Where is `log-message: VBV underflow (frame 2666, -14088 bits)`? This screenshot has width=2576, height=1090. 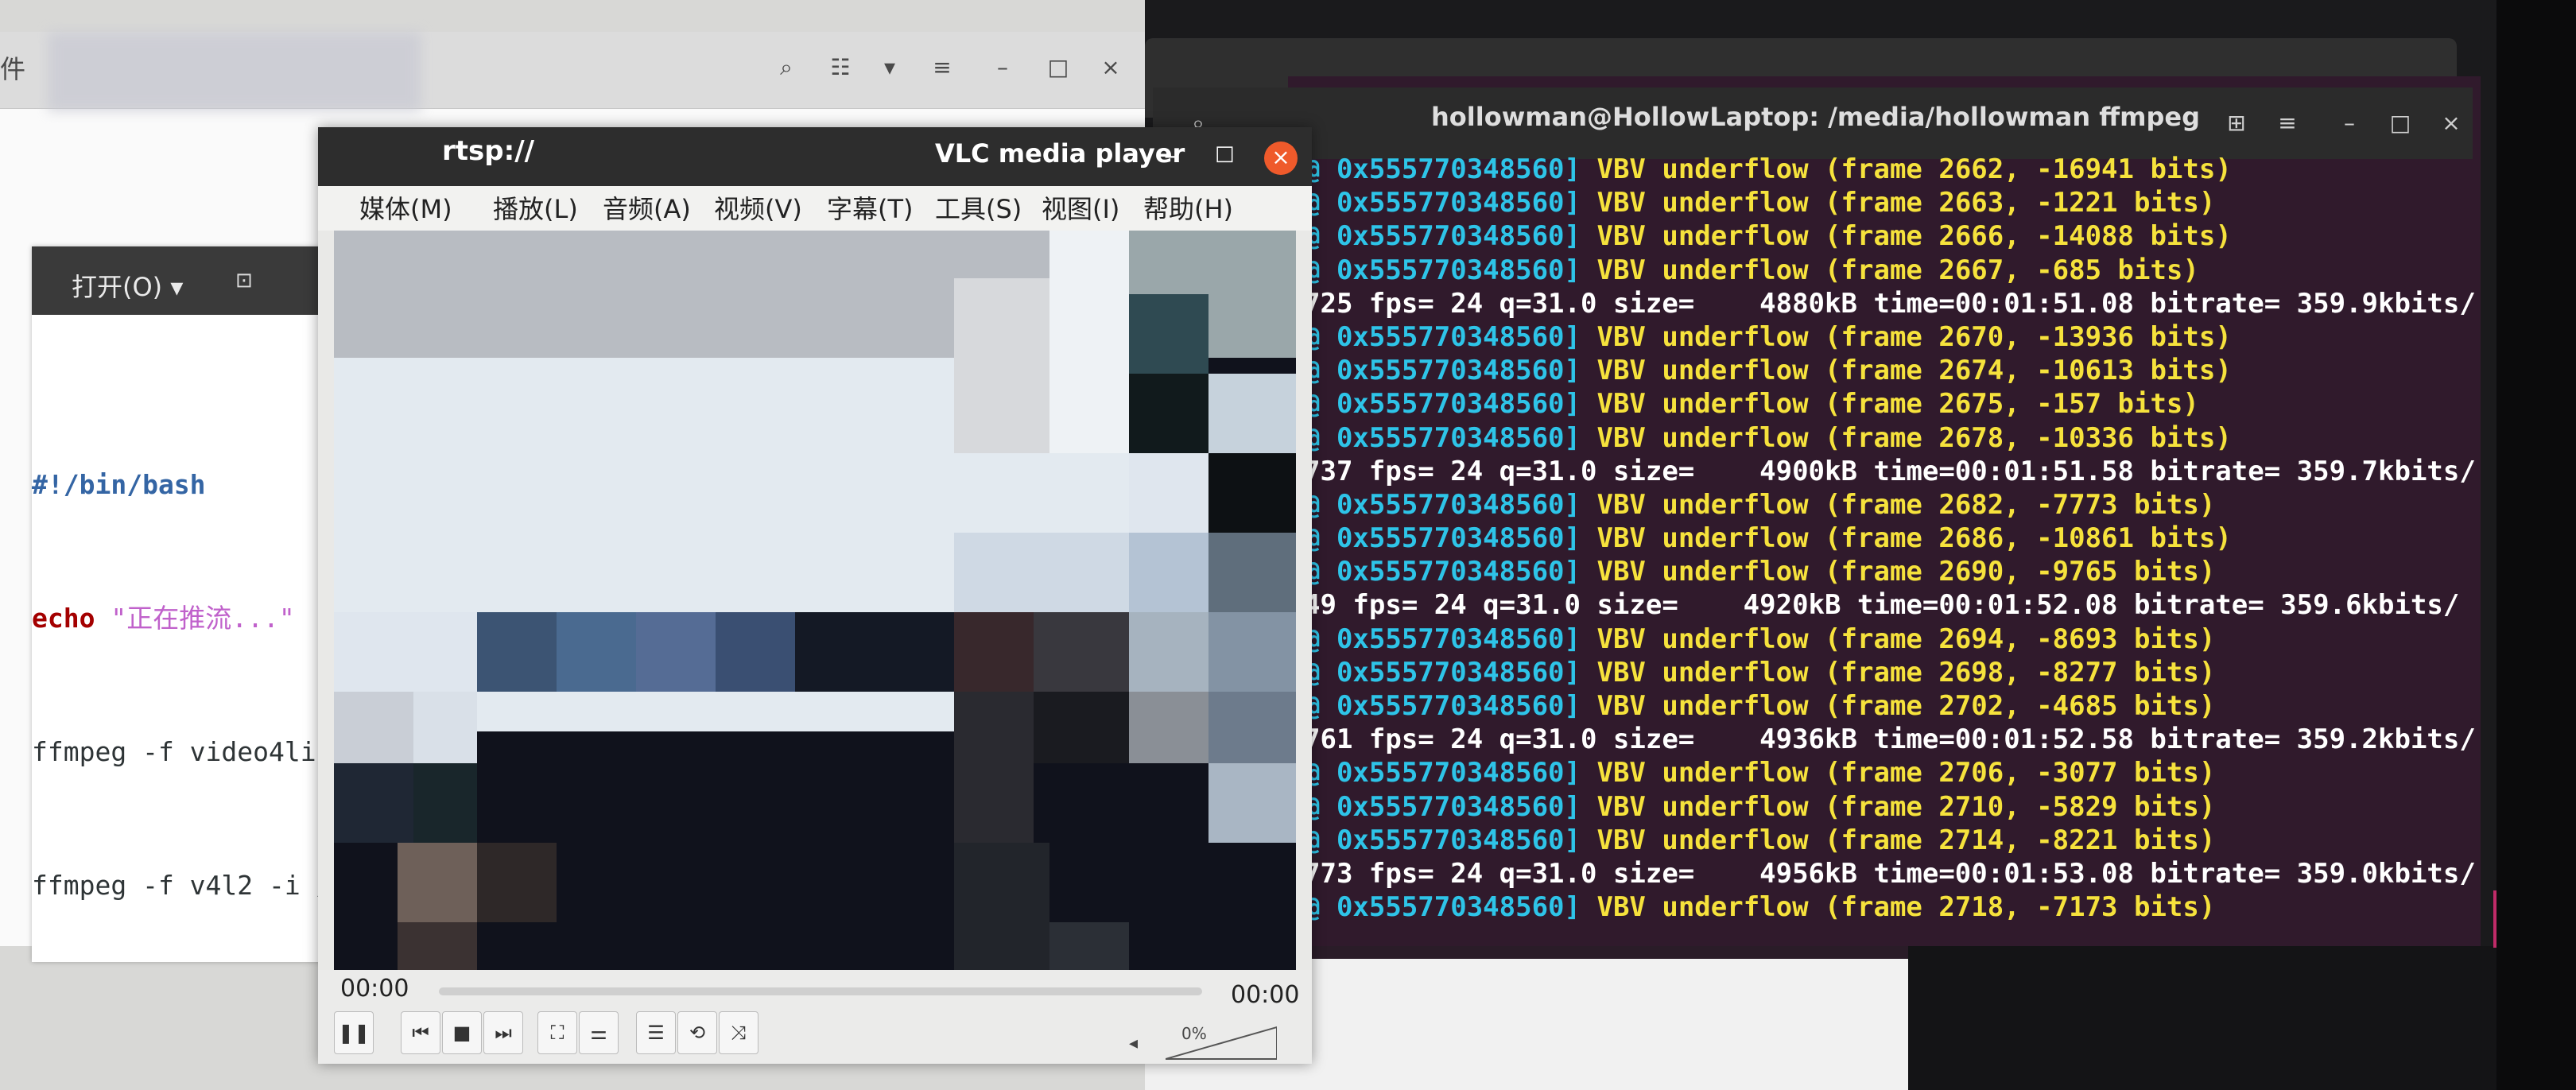 log-message: VBV underflow (frame 2666, -14088 bits) is located at coordinates (1914, 236).